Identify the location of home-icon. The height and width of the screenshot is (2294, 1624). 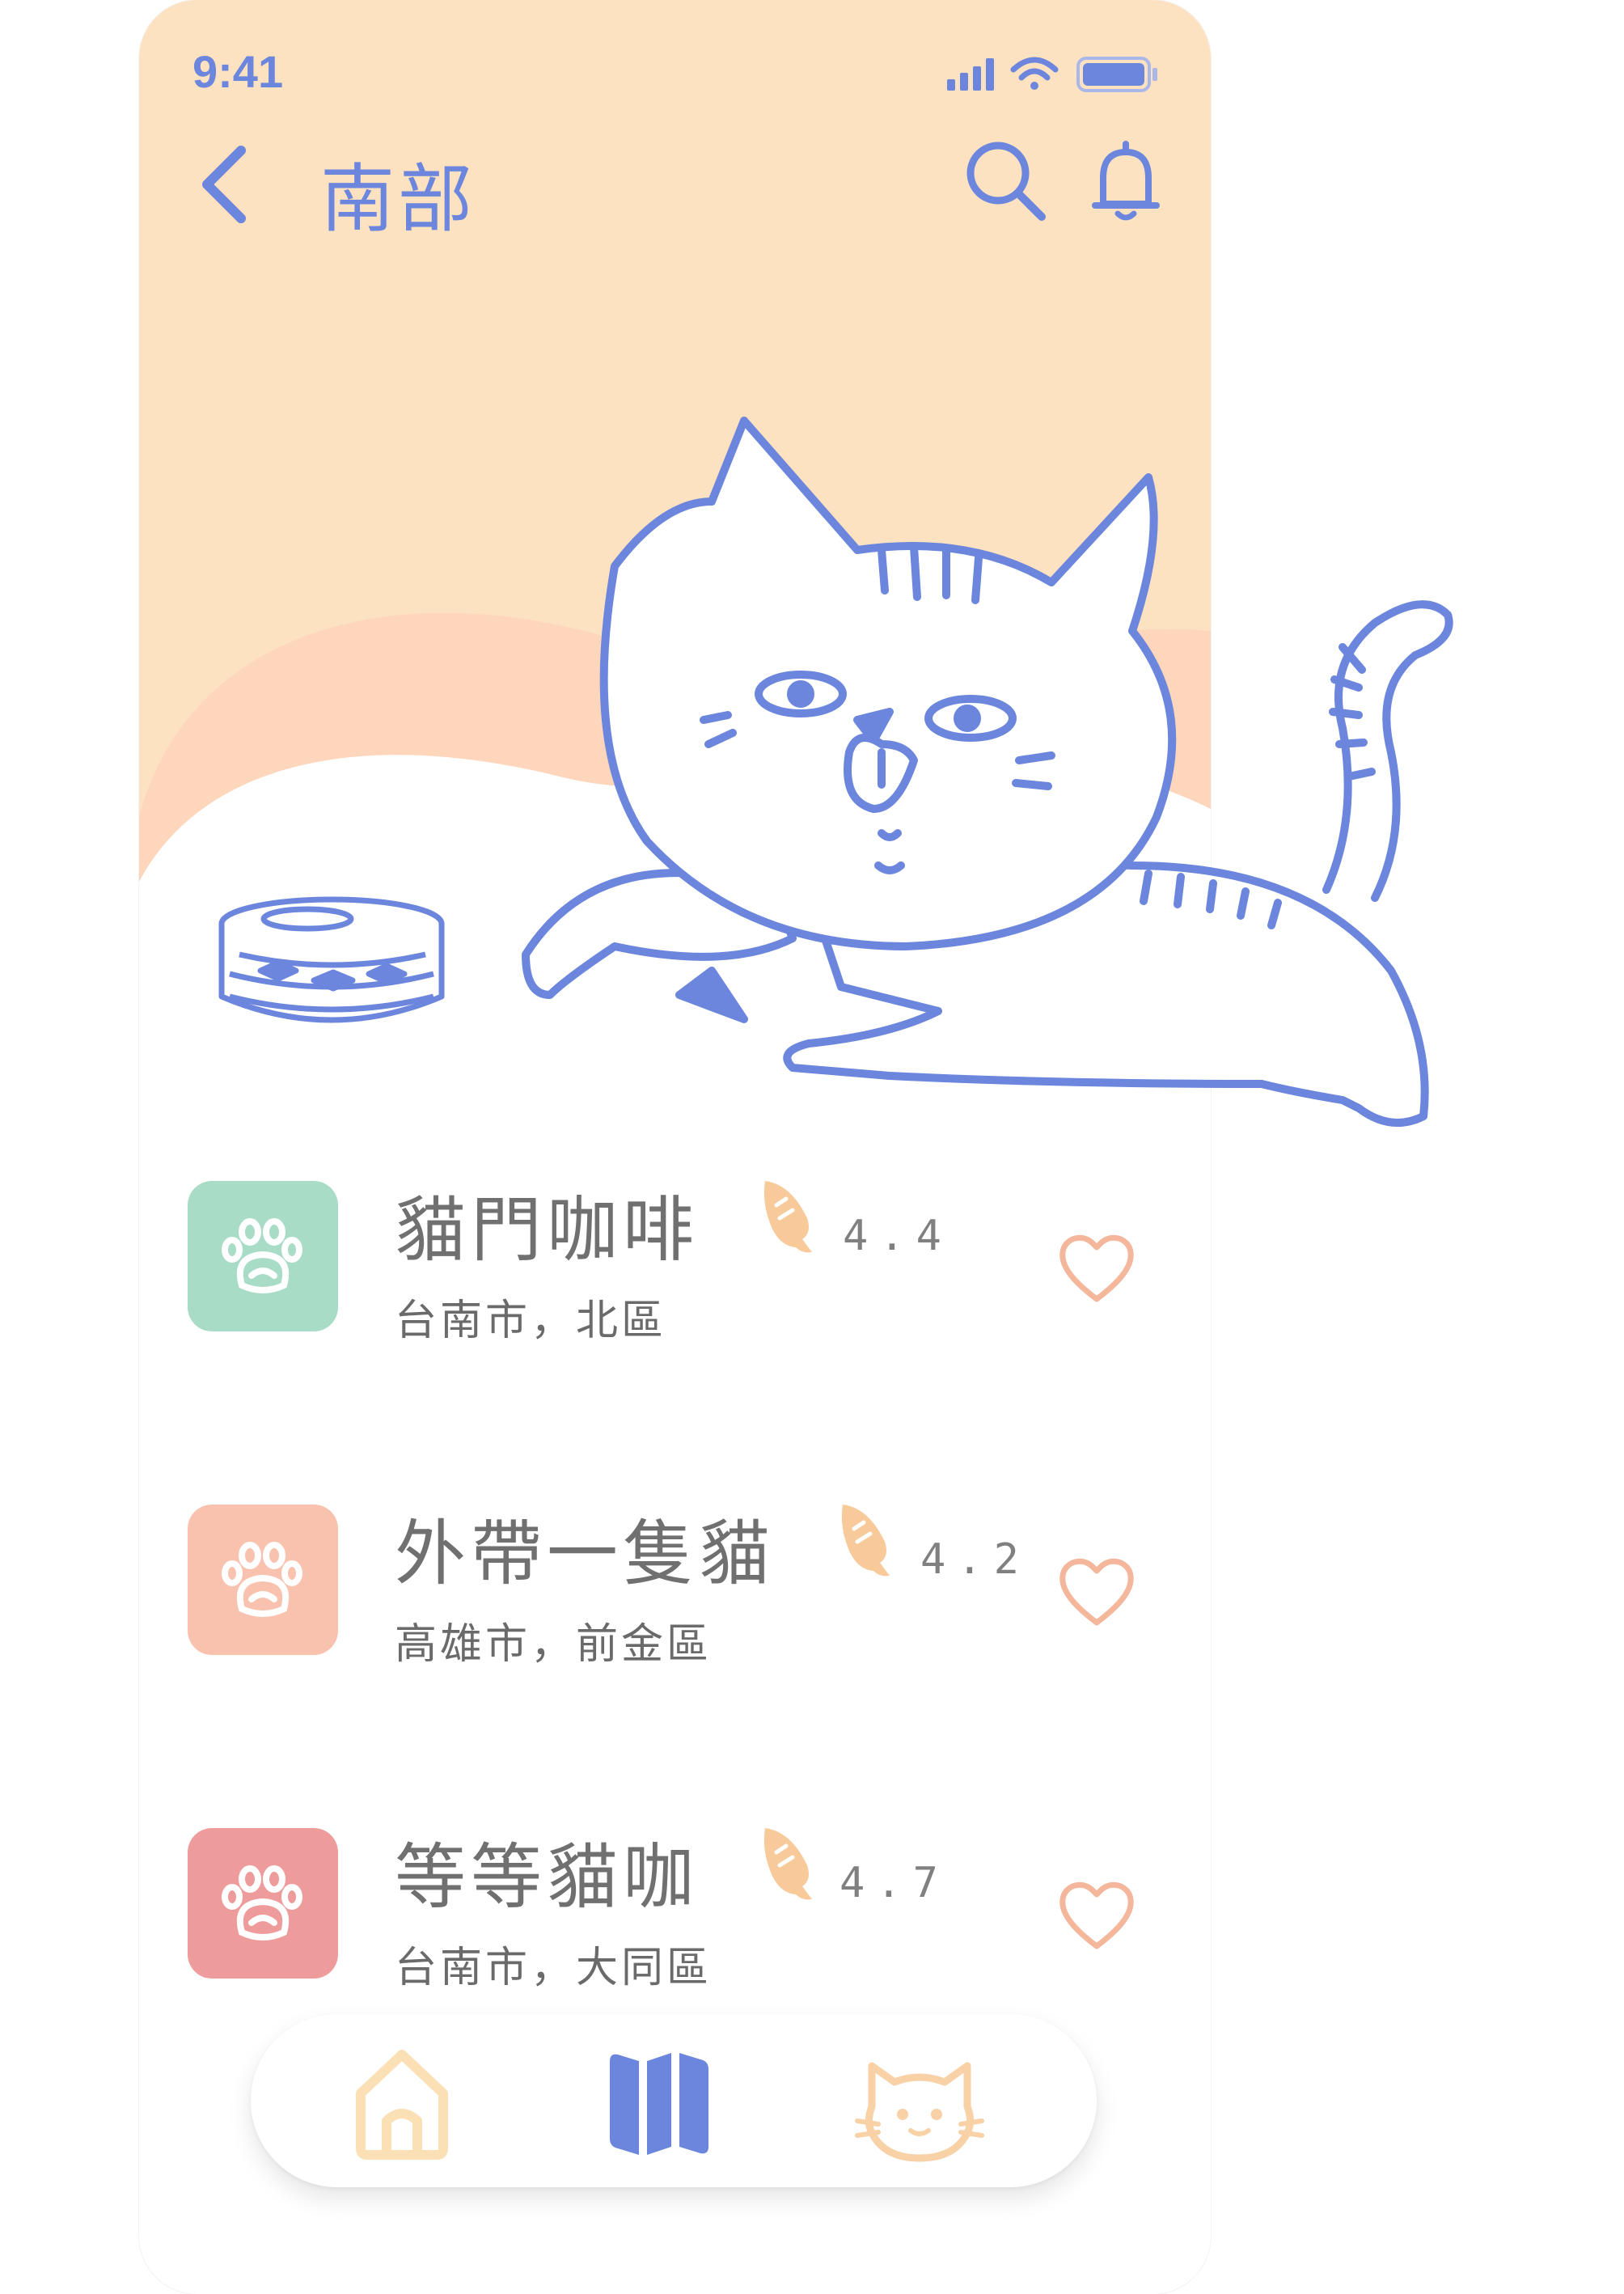
(402, 2101).